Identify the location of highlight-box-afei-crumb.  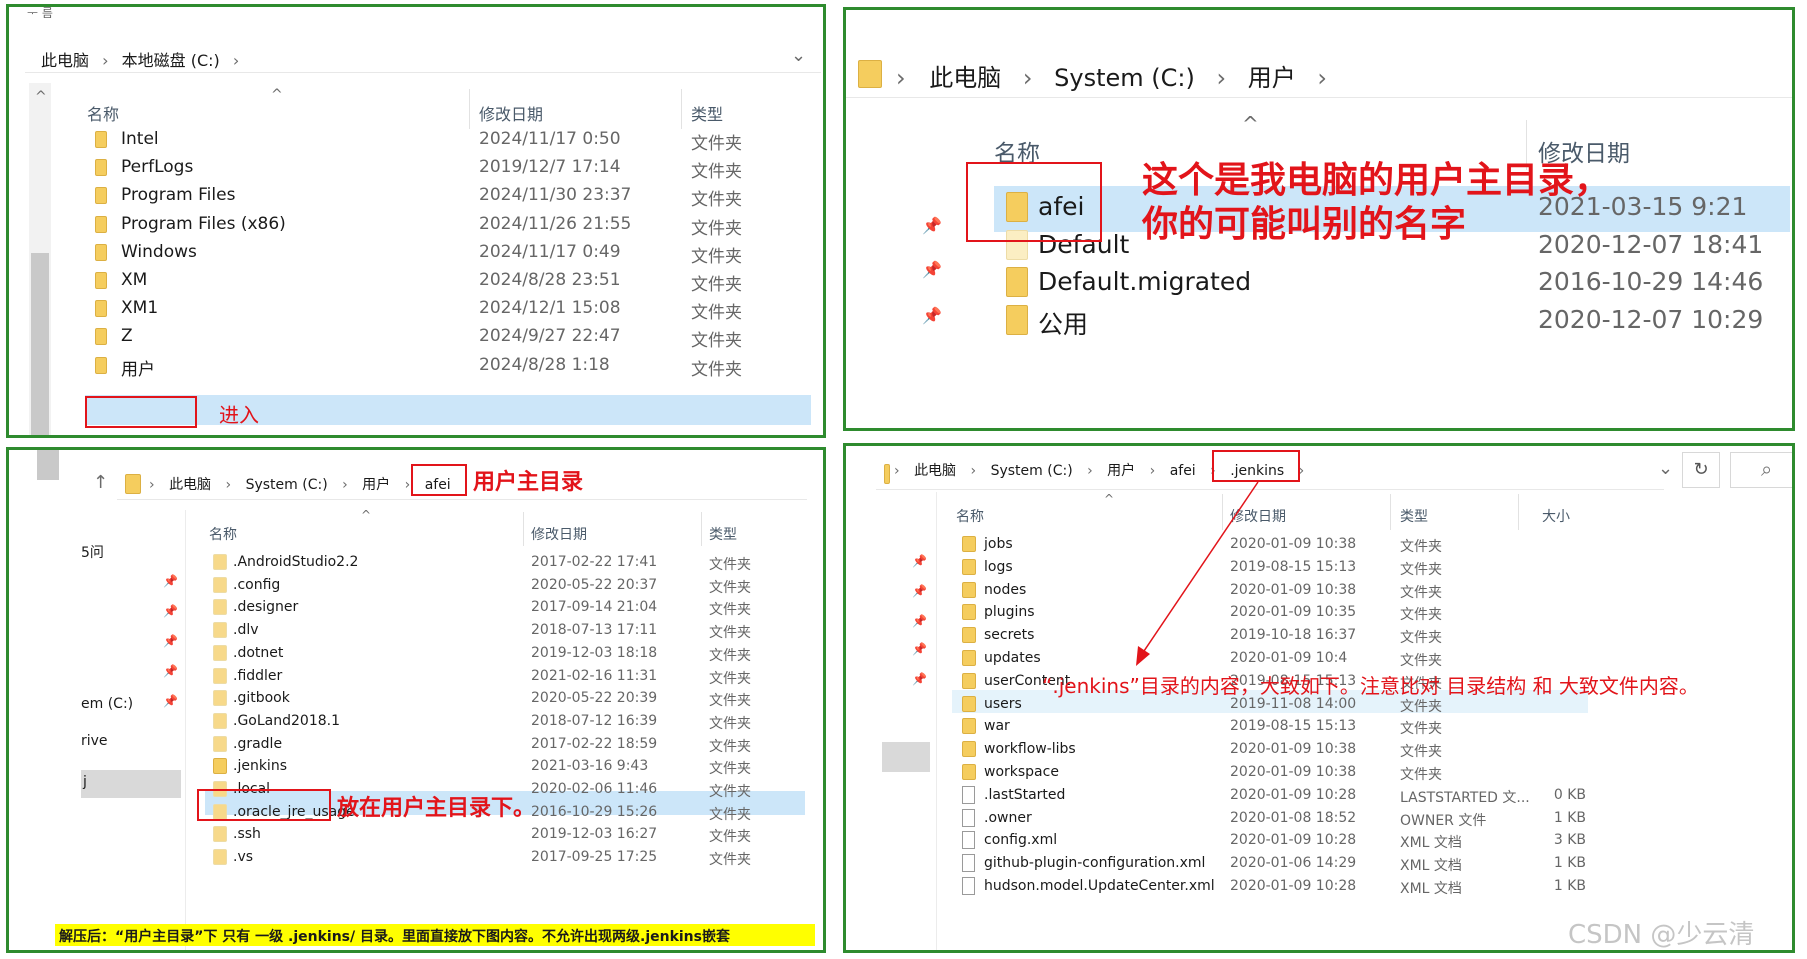
(439, 480).